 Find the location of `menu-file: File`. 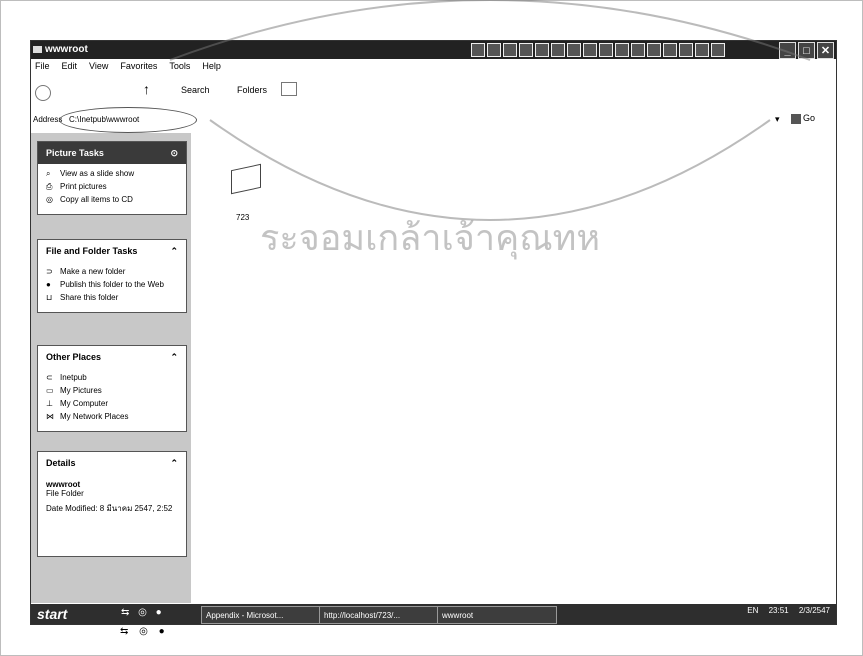

menu-file: File is located at coordinates (42, 66).